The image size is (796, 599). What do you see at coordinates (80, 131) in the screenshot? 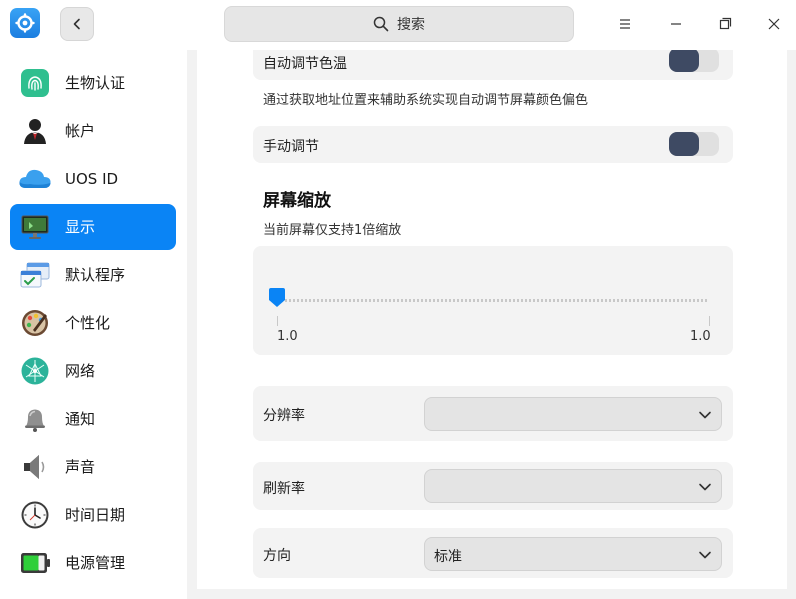
I see `sidebar-item-label: 帐户` at bounding box center [80, 131].